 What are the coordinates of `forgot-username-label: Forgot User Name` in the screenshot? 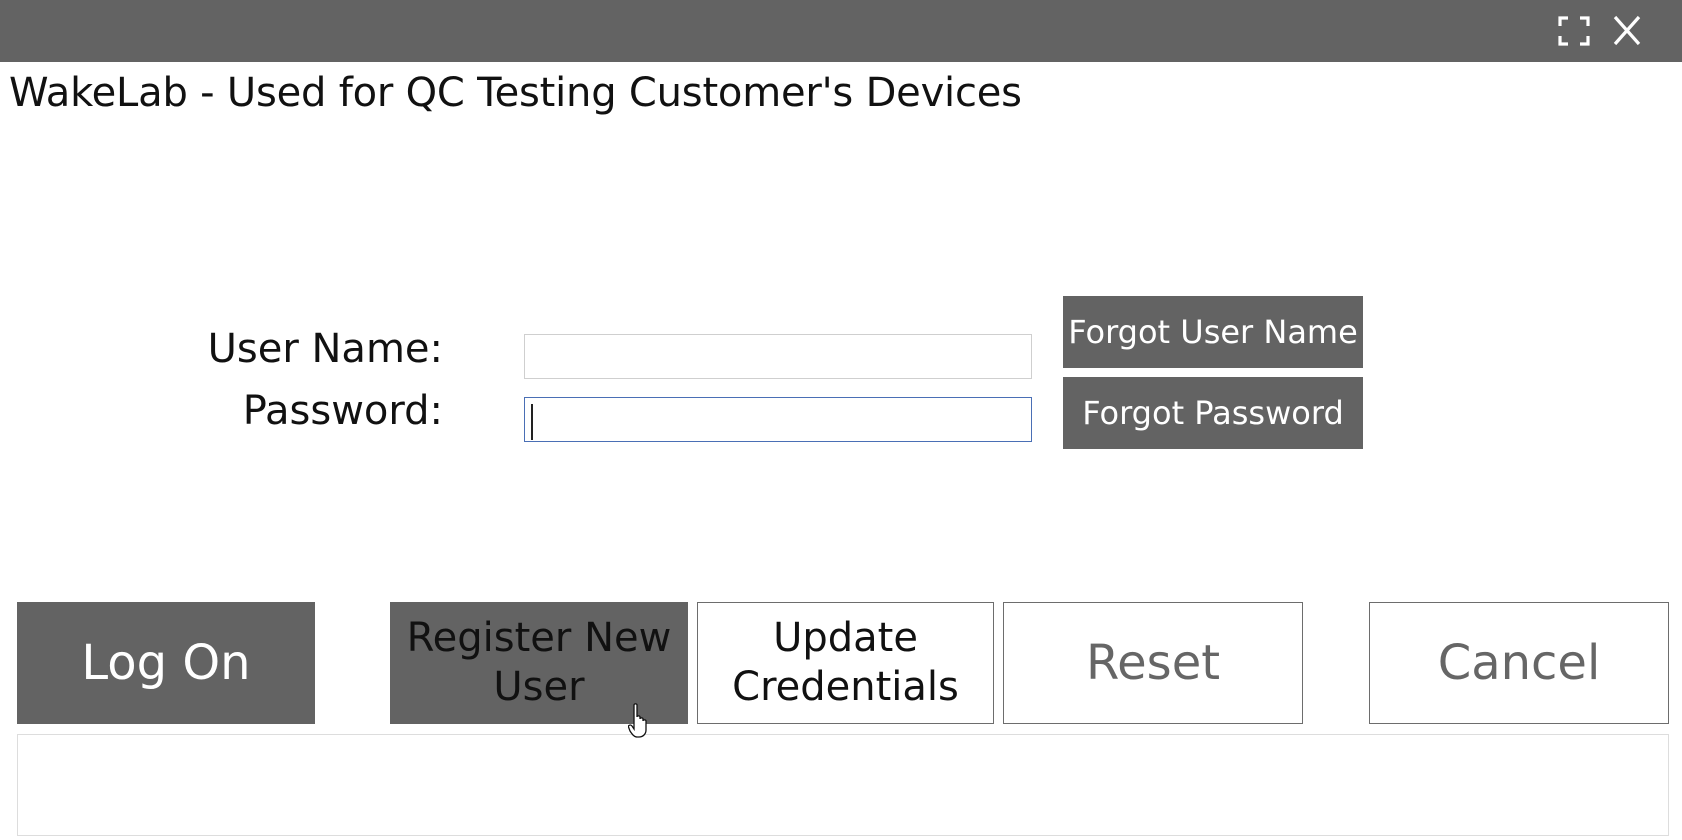 It's located at (1213, 332).